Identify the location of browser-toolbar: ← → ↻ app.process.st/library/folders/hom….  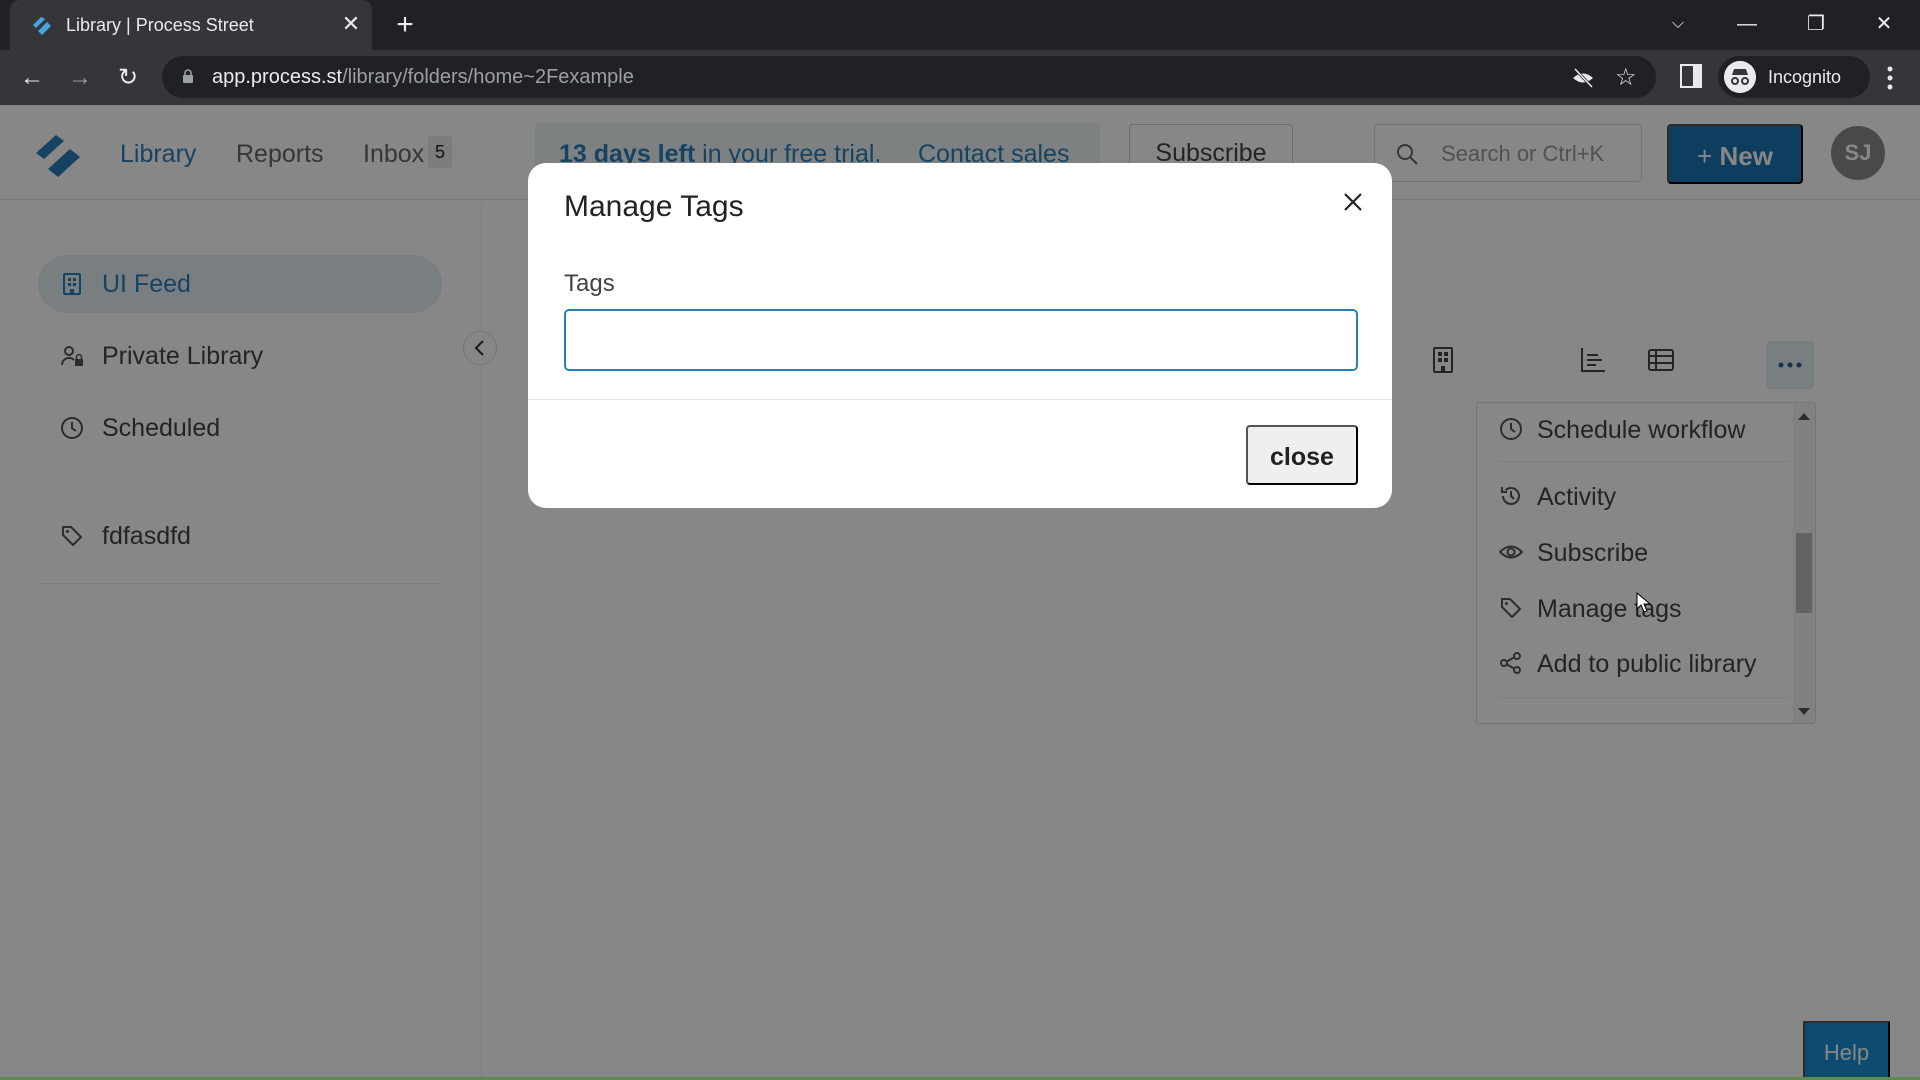
(960, 77).